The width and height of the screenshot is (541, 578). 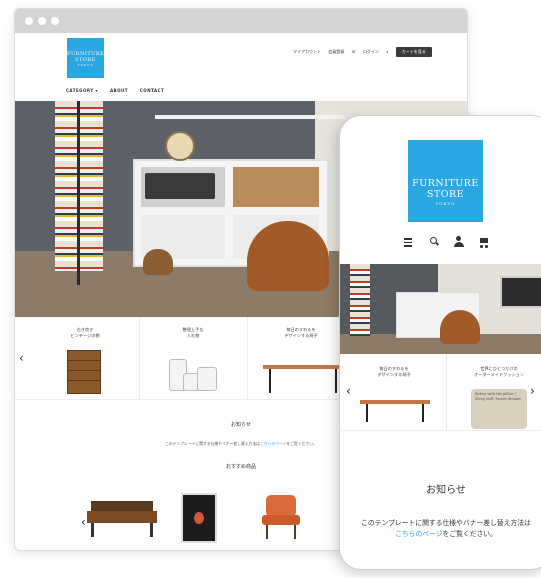 What do you see at coordinates (85, 332) in the screenshot?
I see `category-label: 古き良き ビンテージの棚` at bounding box center [85, 332].